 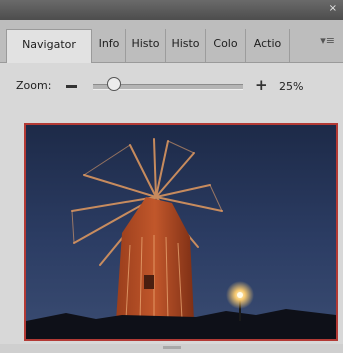 I want to click on zoom-slider-thumb, so click(x=114, y=84).